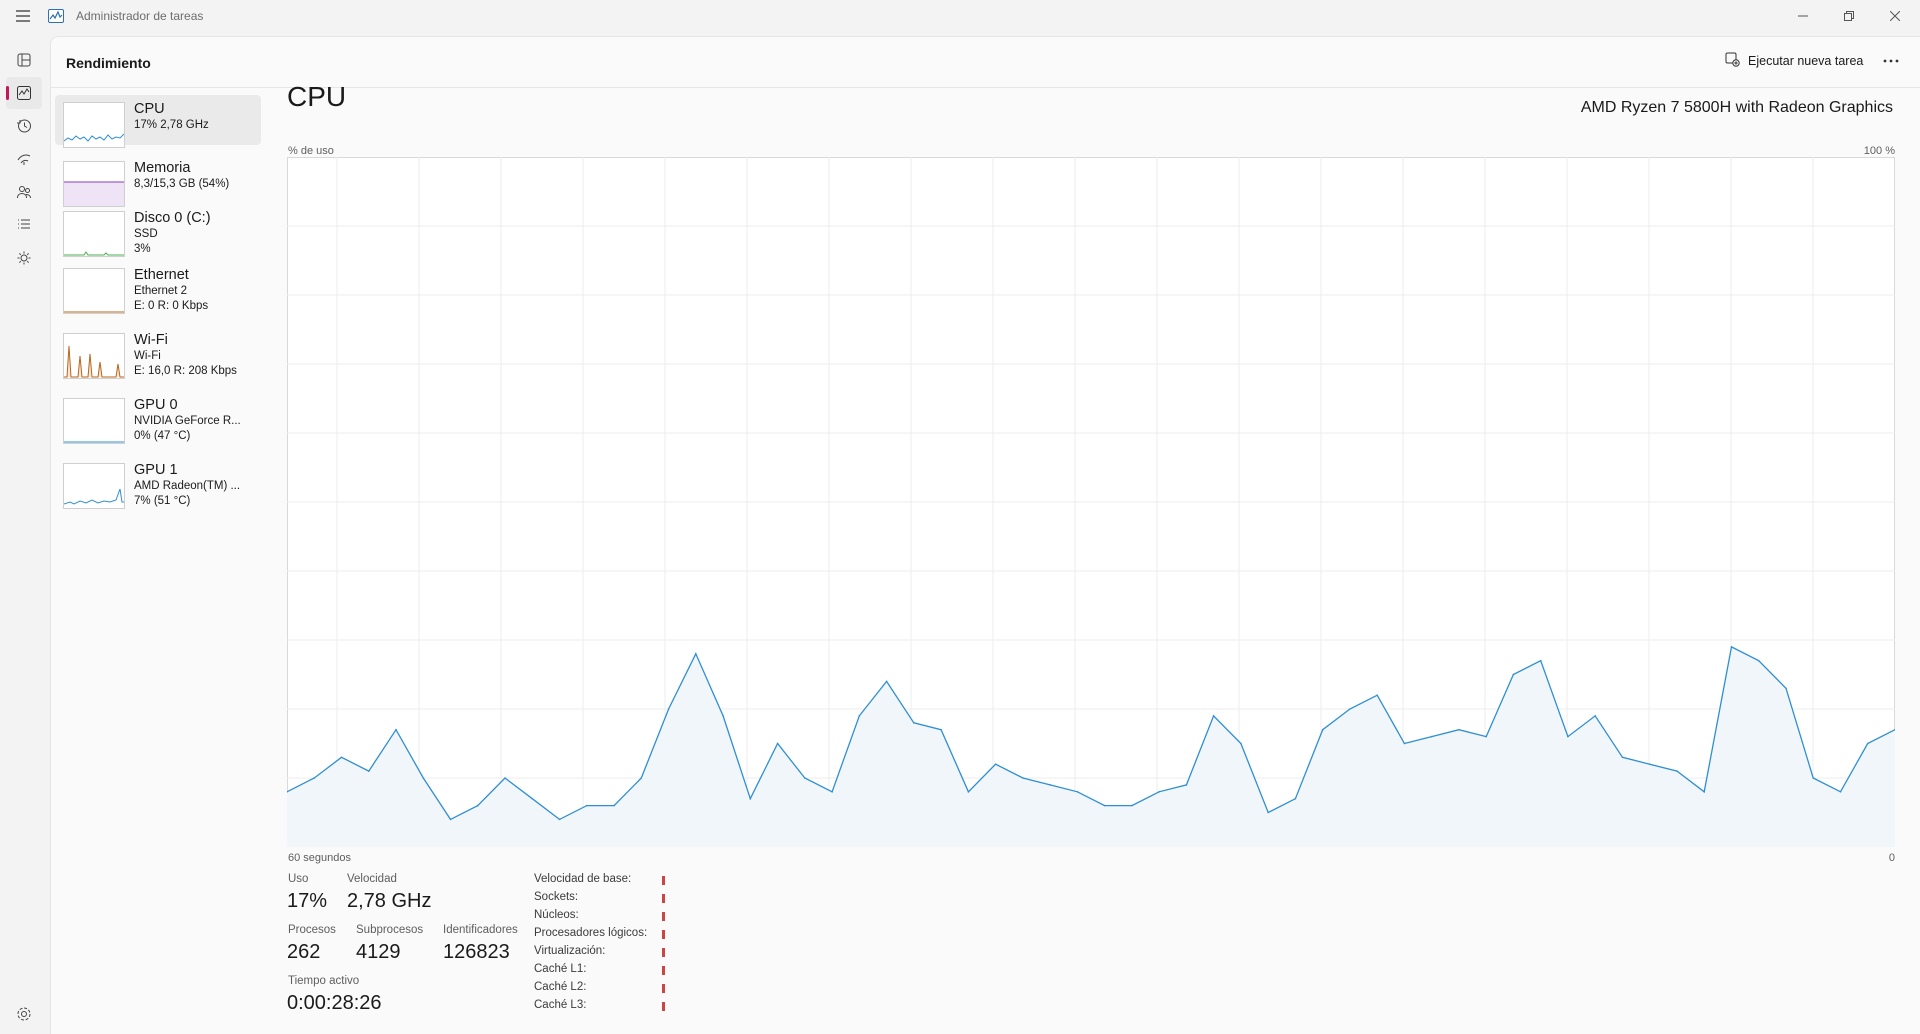 The width and height of the screenshot is (1920, 1034). I want to click on cpu-title: CPU, so click(317, 96).